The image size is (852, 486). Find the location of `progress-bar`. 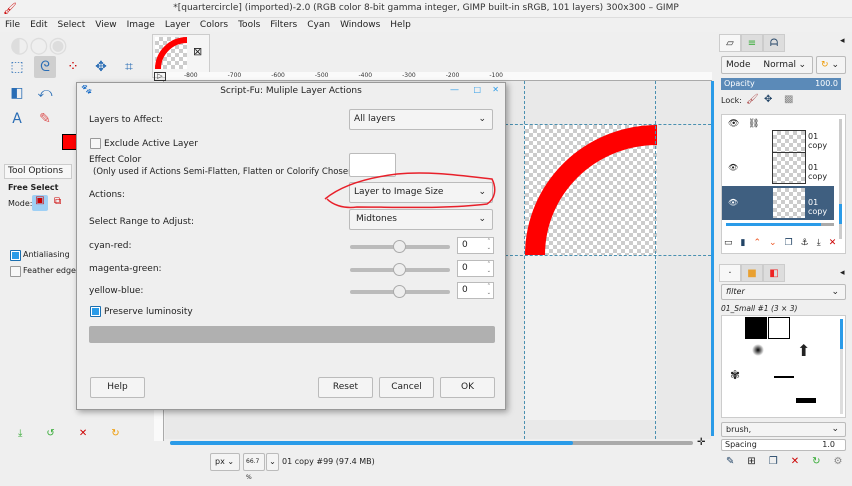

progress-bar is located at coordinates (292, 334).